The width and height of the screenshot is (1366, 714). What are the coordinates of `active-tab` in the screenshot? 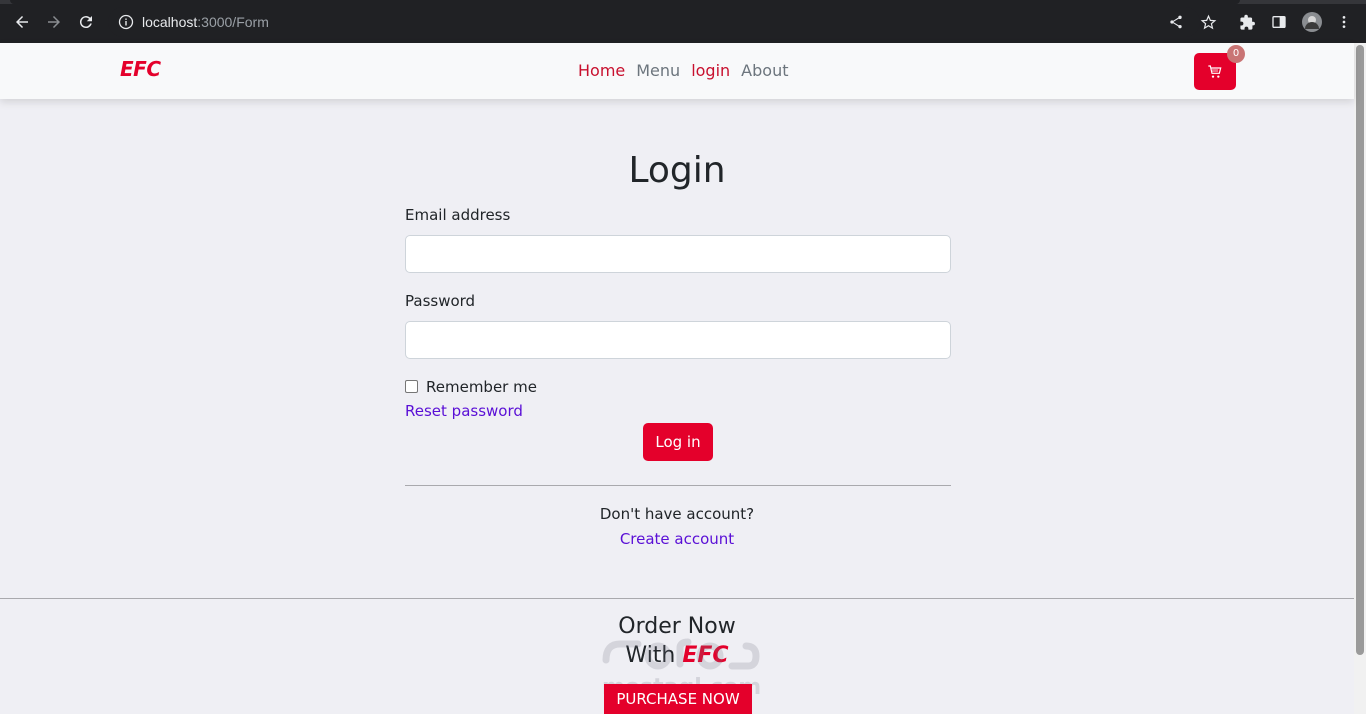 It's located at (625, 2).